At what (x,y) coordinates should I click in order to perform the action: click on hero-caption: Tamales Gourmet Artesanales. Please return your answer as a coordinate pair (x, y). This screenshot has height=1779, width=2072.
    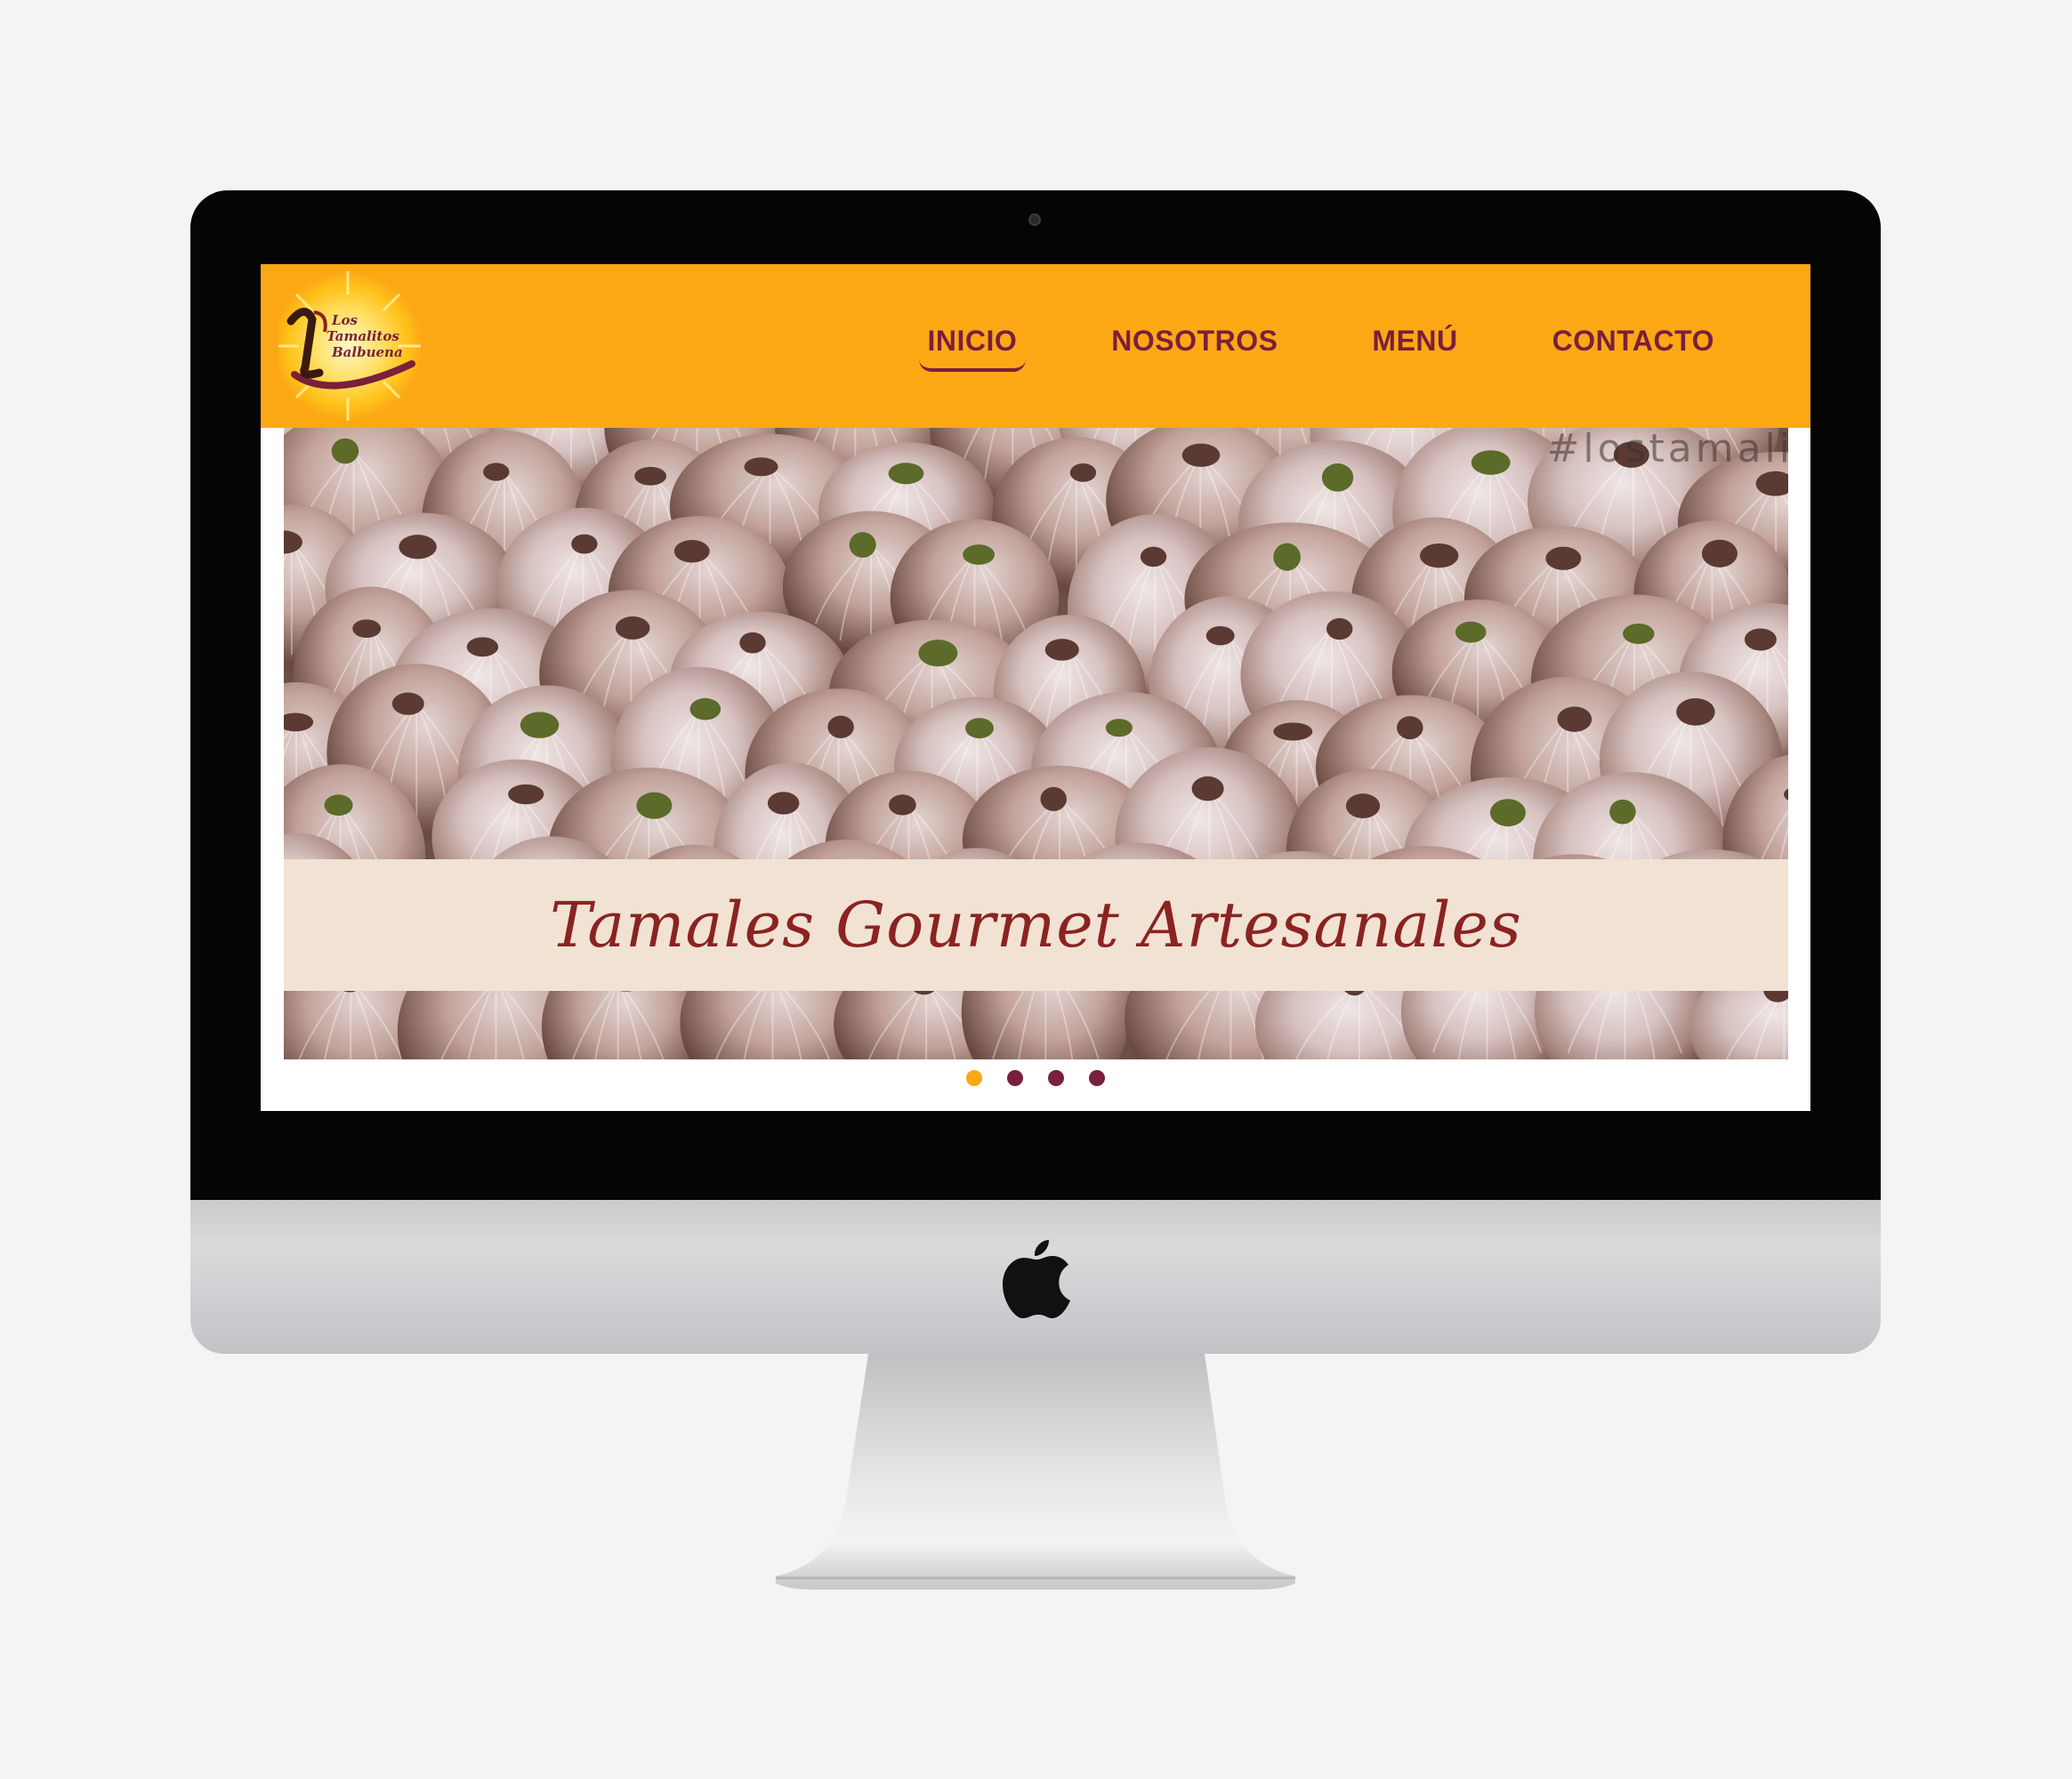
    Looking at the image, I should click on (1036, 925).